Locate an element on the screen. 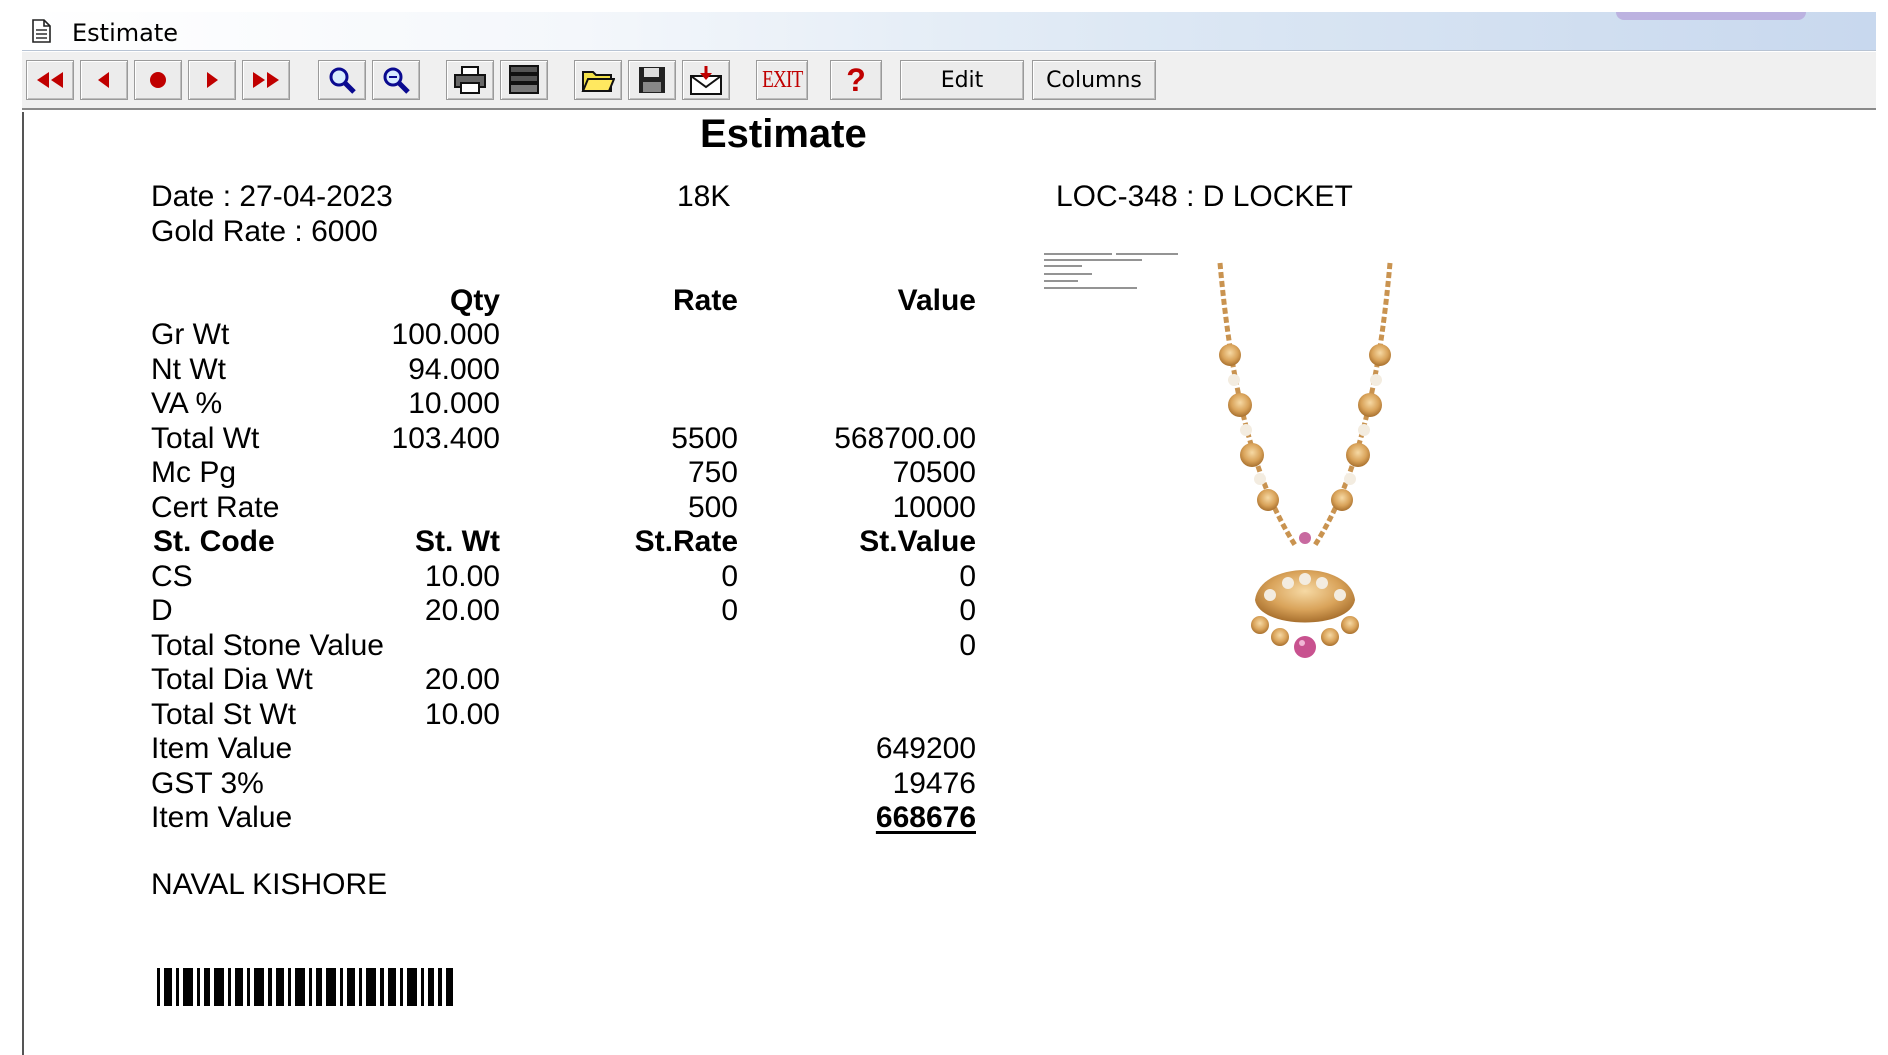  floppy-icon is located at coordinates (652, 80).